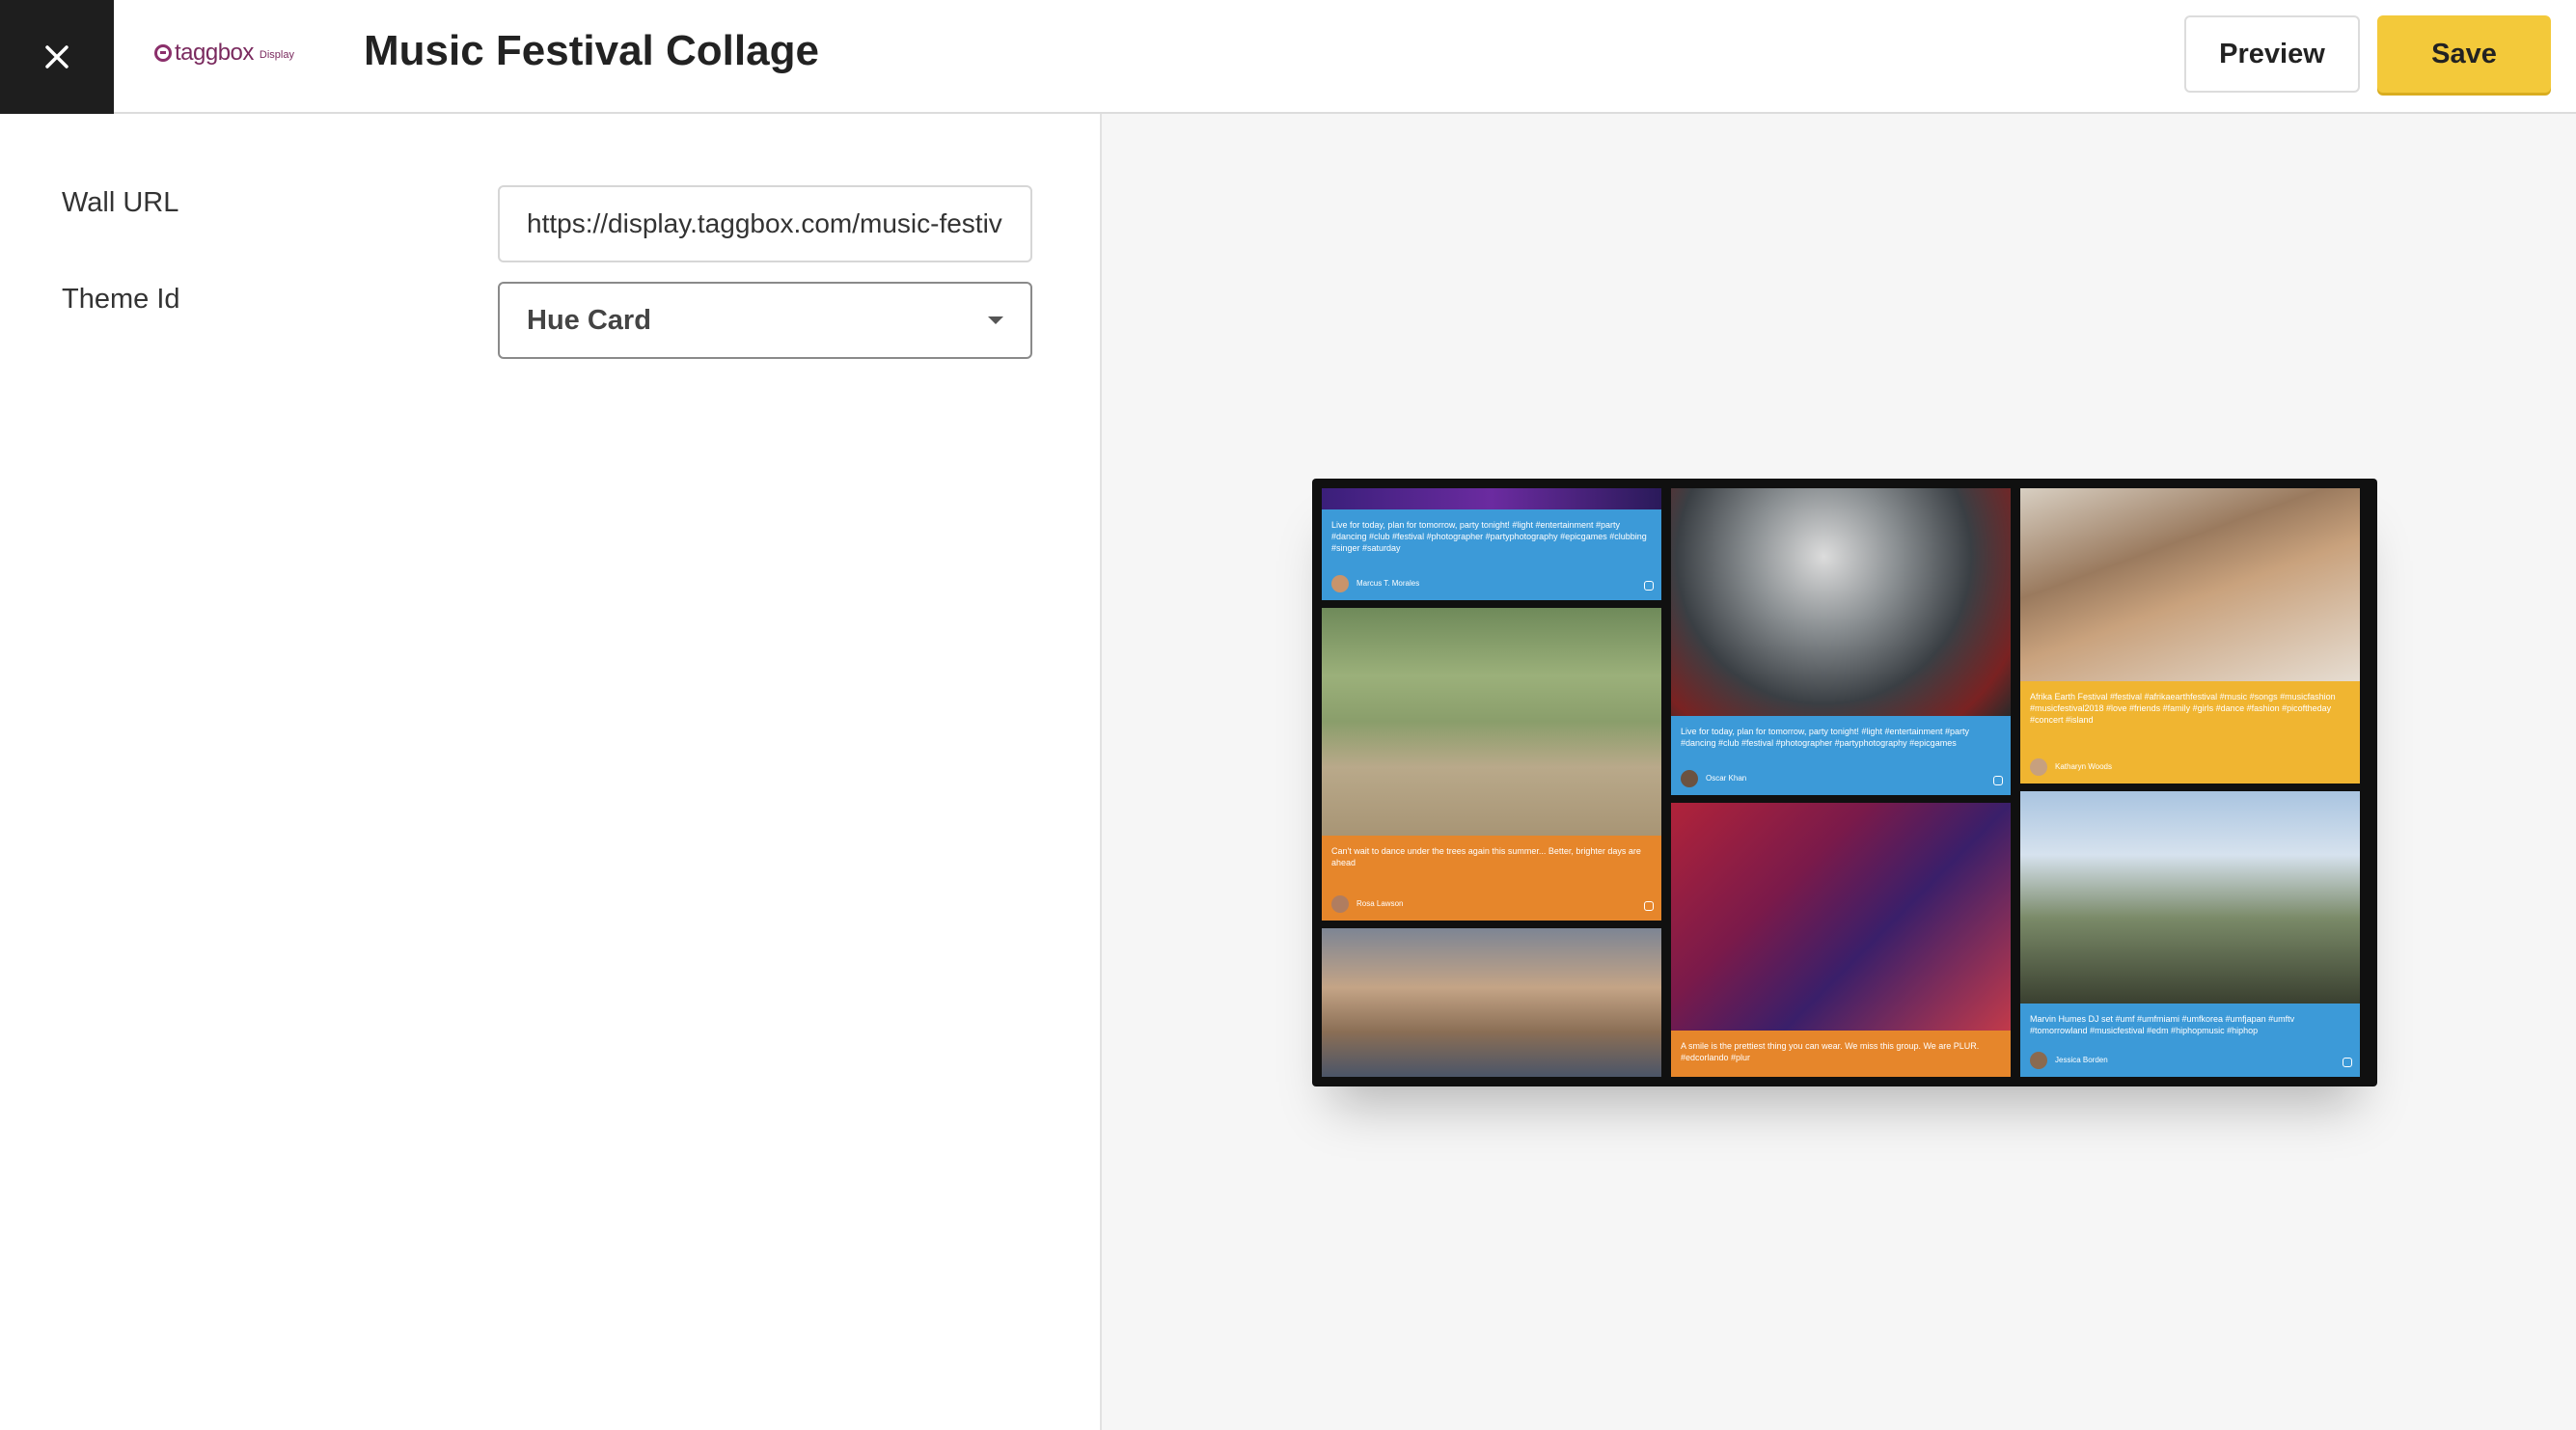  I want to click on post-card, so click(1492, 1002).